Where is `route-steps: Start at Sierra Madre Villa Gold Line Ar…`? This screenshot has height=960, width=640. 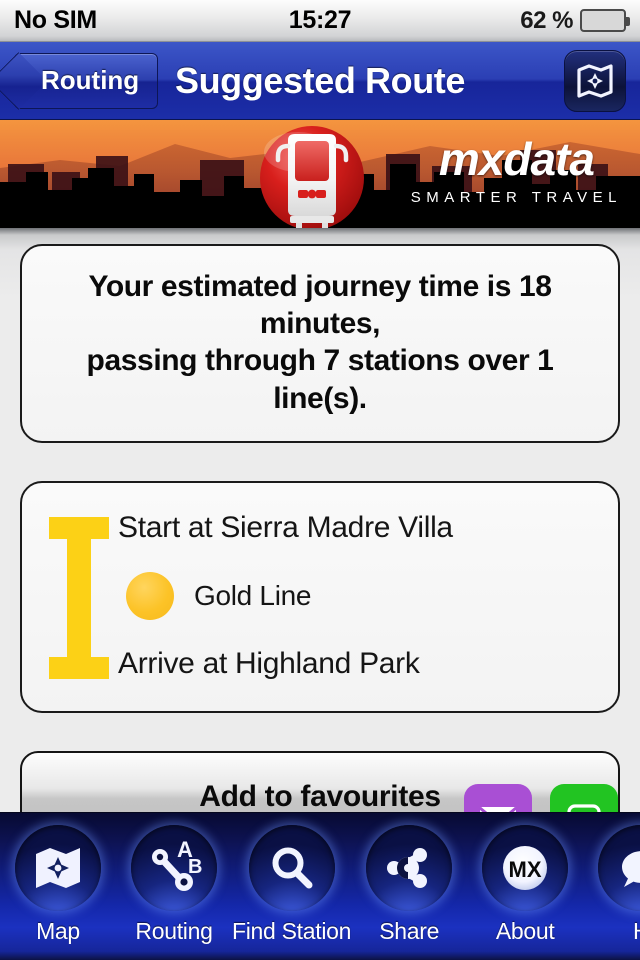 route-steps: Start at Sierra Madre Villa Gold Line Ar… is located at coordinates (359, 597).